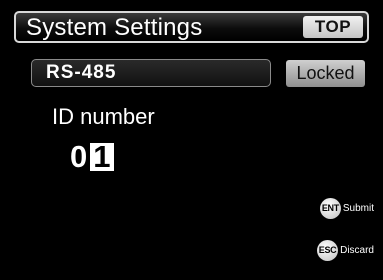 This screenshot has width=383, height=280. I want to click on communication-mode-field: RS-485, so click(151, 73).